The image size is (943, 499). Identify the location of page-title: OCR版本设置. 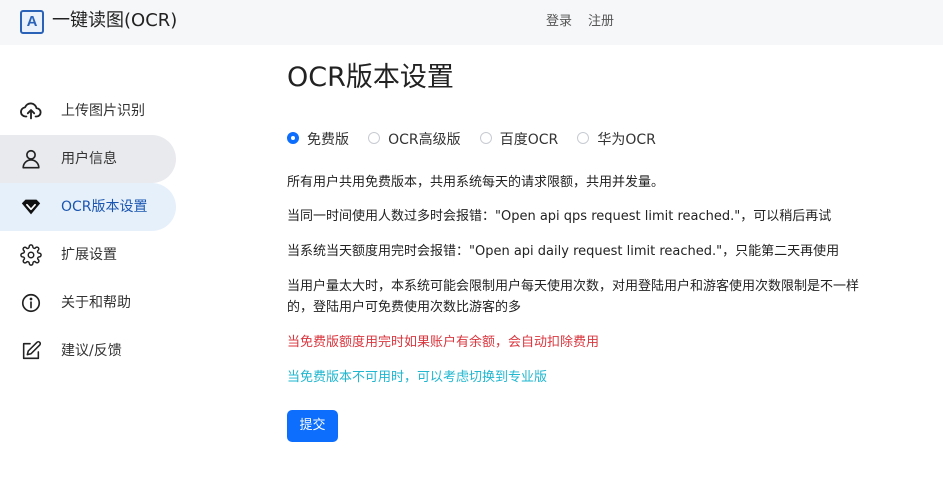
(370, 77).